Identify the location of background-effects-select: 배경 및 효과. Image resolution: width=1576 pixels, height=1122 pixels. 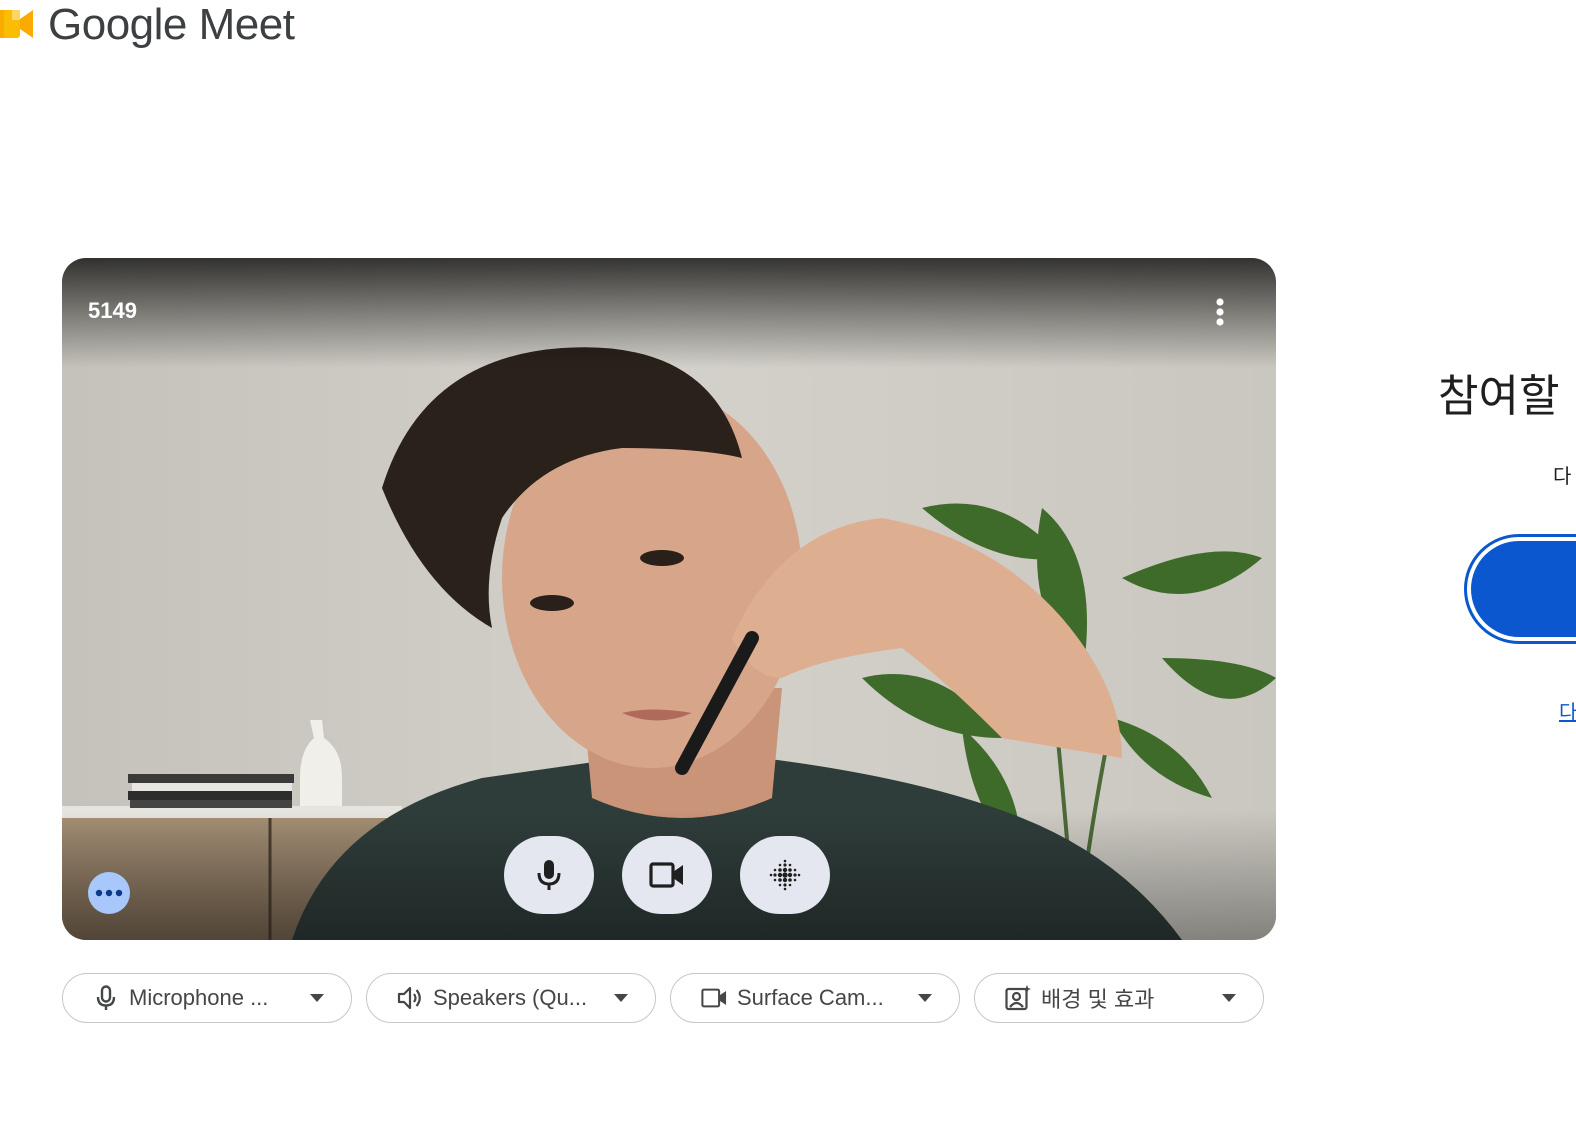
(1119, 998).